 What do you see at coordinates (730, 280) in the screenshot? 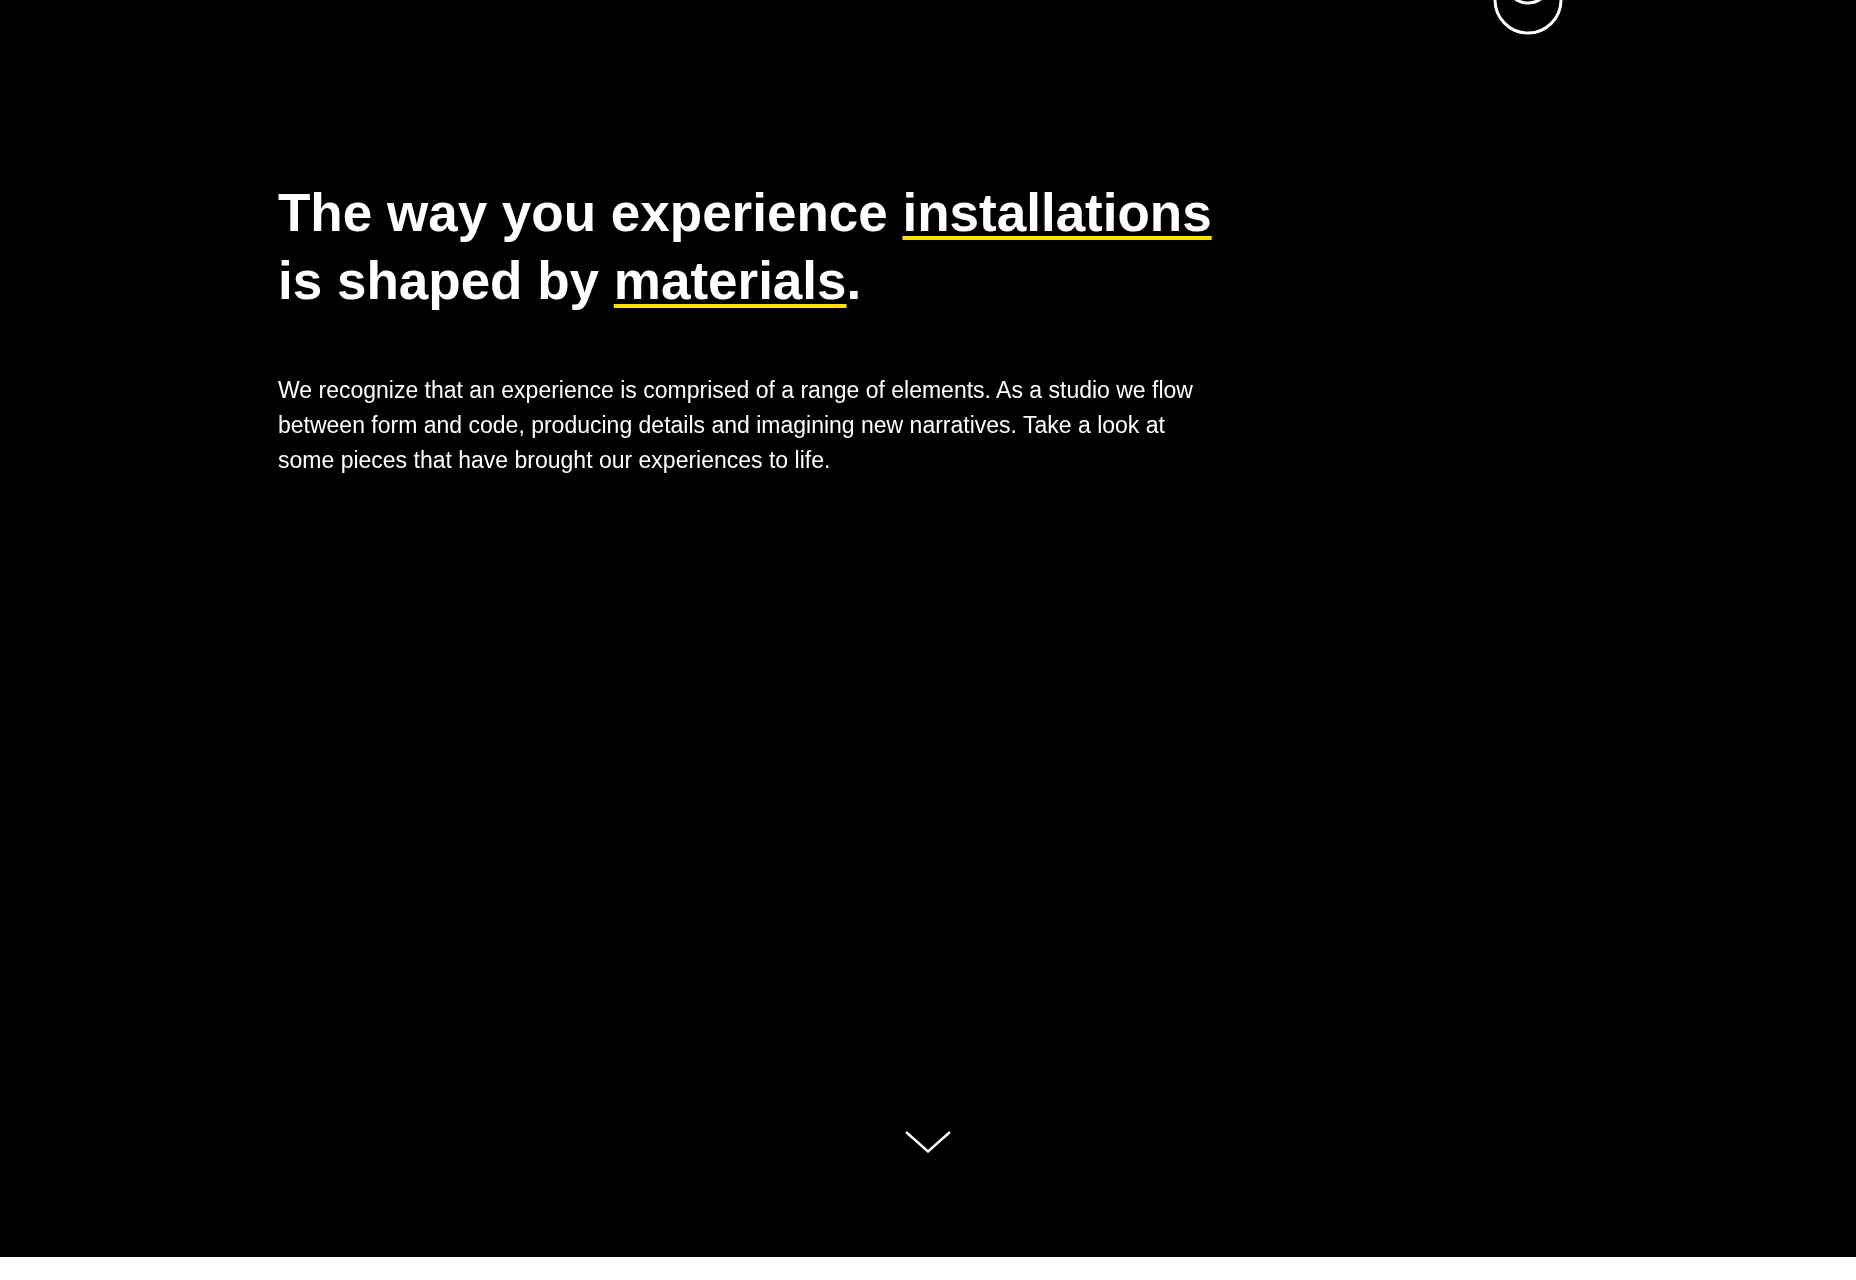
I see `headline-link: materials` at bounding box center [730, 280].